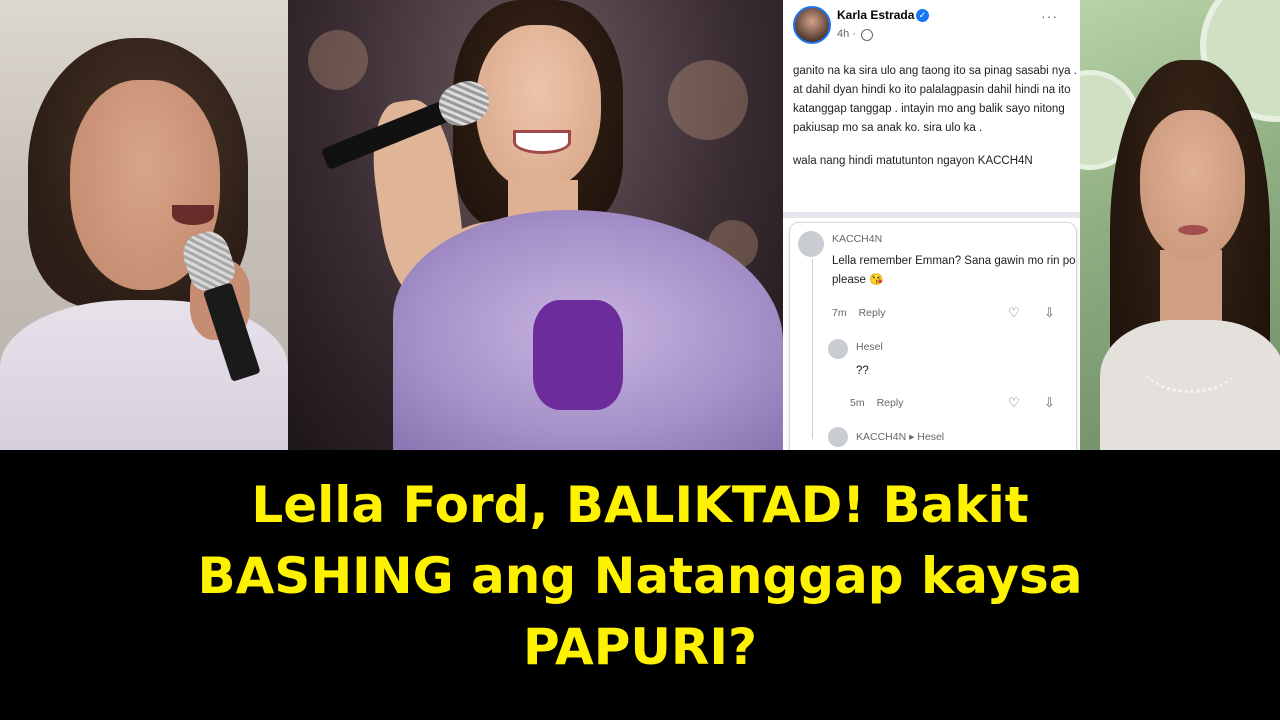 The image size is (1280, 720). I want to click on headline-line: PAPURI?, so click(640, 647).